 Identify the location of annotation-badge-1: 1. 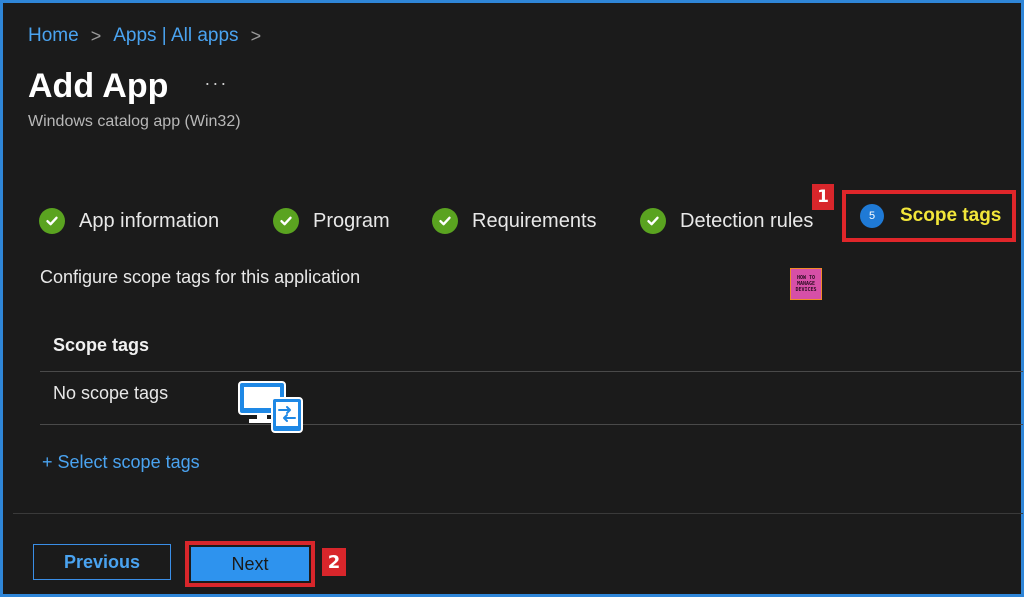
(823, 197).